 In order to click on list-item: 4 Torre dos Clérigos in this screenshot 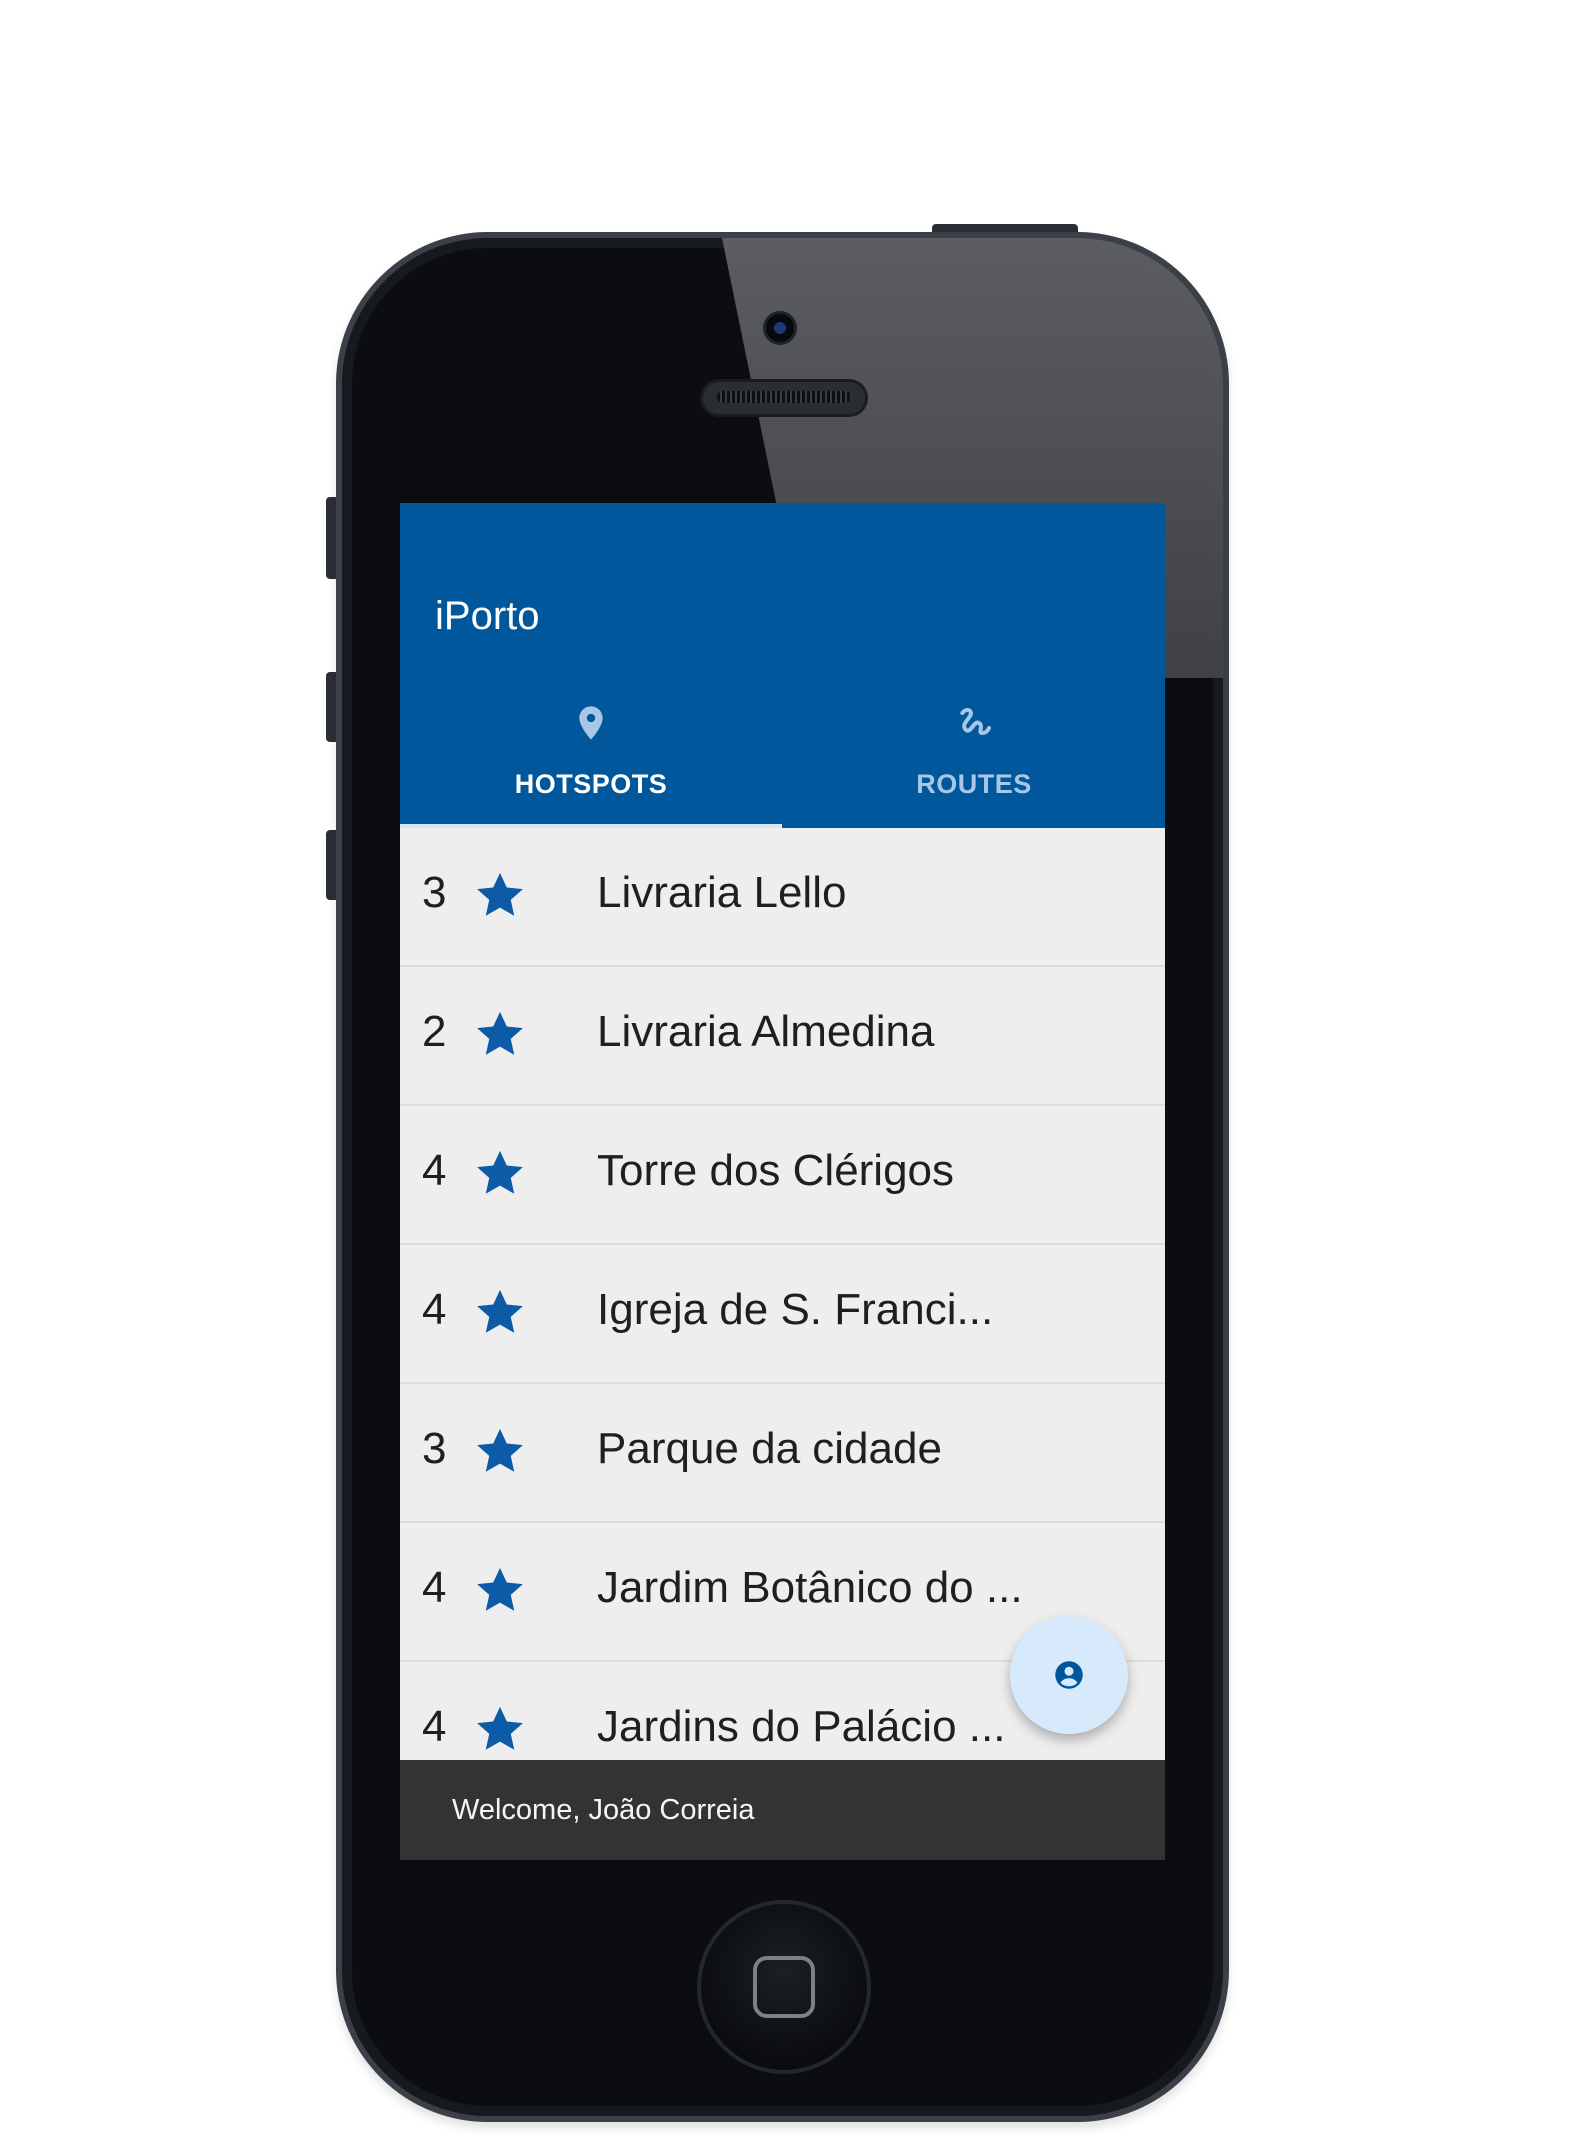, I will do `click(782, 1175)`.